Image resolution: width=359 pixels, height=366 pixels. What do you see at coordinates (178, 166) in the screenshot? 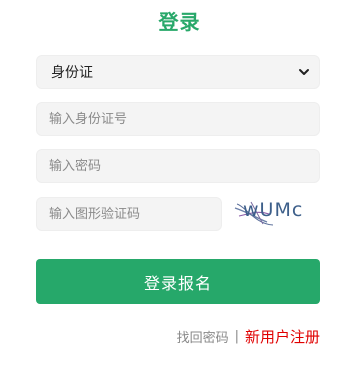
I see `password-input` at bounding box center [178, 166].